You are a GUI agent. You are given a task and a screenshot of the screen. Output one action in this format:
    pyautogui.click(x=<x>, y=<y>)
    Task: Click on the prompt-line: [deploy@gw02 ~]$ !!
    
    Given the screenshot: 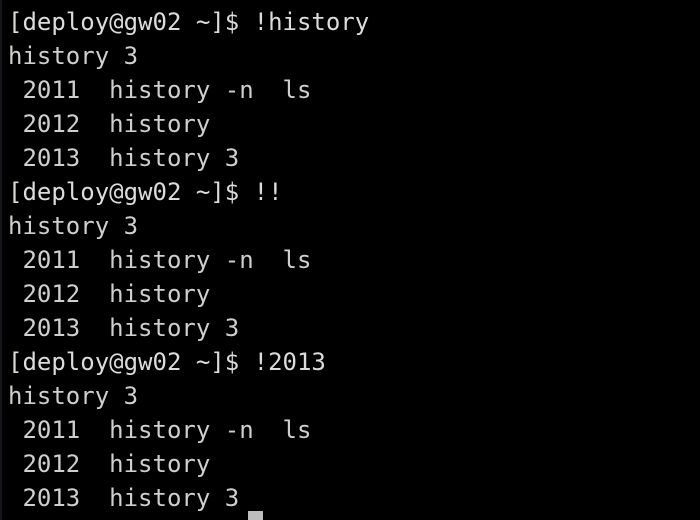 What is the action you would take?
    pyautogui.click(x=145, y=192)
    